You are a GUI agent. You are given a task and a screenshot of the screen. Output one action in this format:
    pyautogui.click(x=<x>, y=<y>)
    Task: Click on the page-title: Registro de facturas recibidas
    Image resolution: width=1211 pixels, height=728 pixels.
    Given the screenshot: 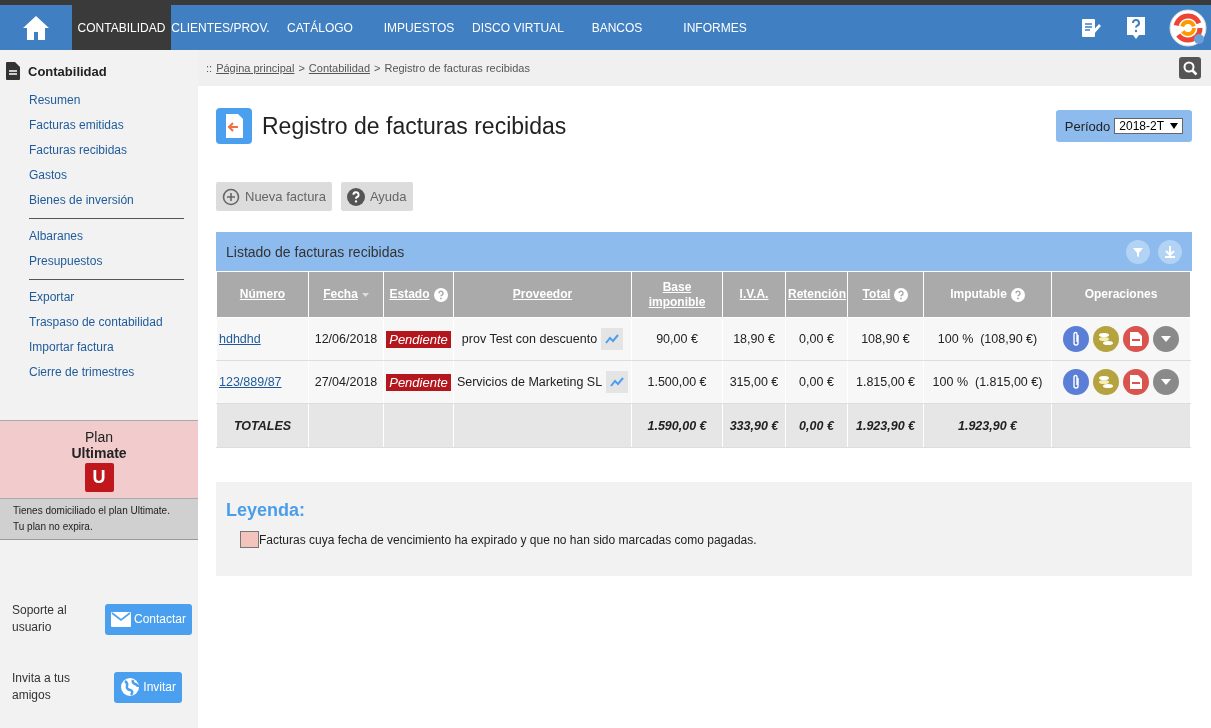 What is the action you would take?
    pyautogui.click(x=414, y=126)
    